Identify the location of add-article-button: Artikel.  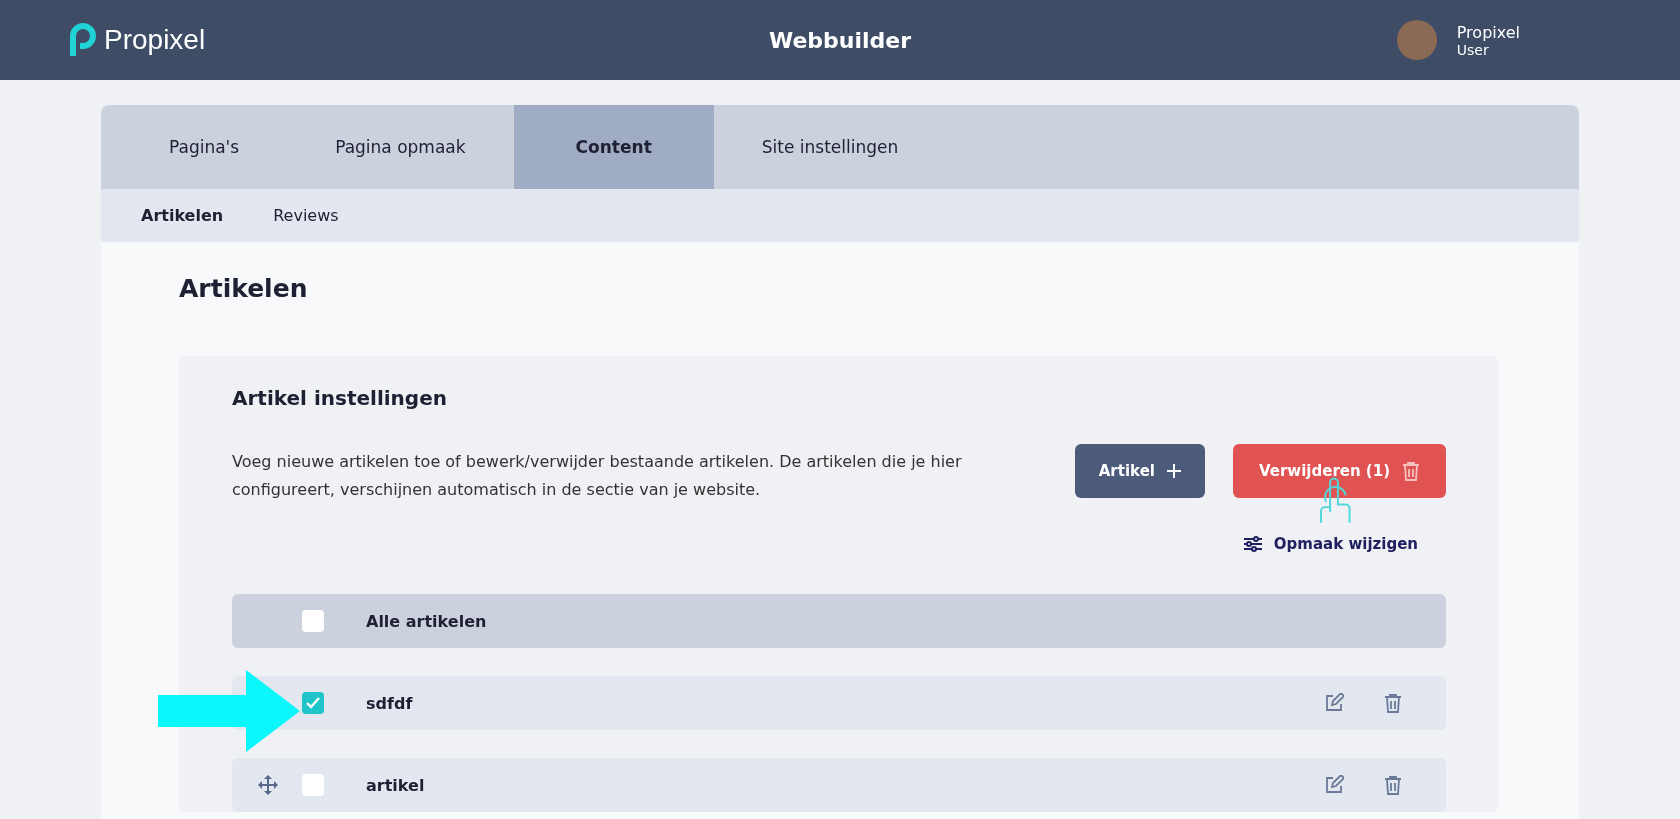
(1139, 471).